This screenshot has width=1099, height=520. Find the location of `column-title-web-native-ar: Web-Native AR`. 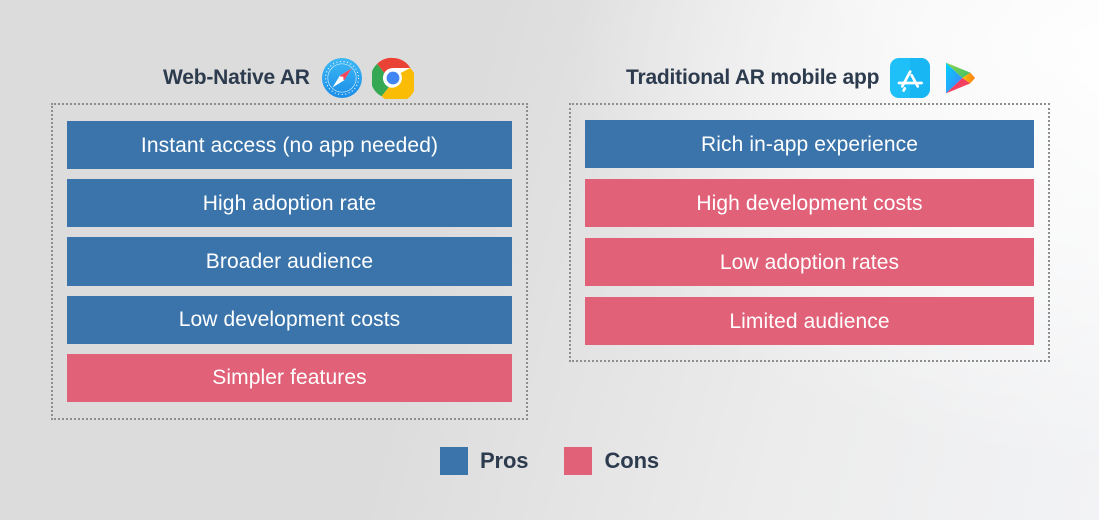

column-title-web-native-ar: Web-Native AR is located at coordinates (236, 77).